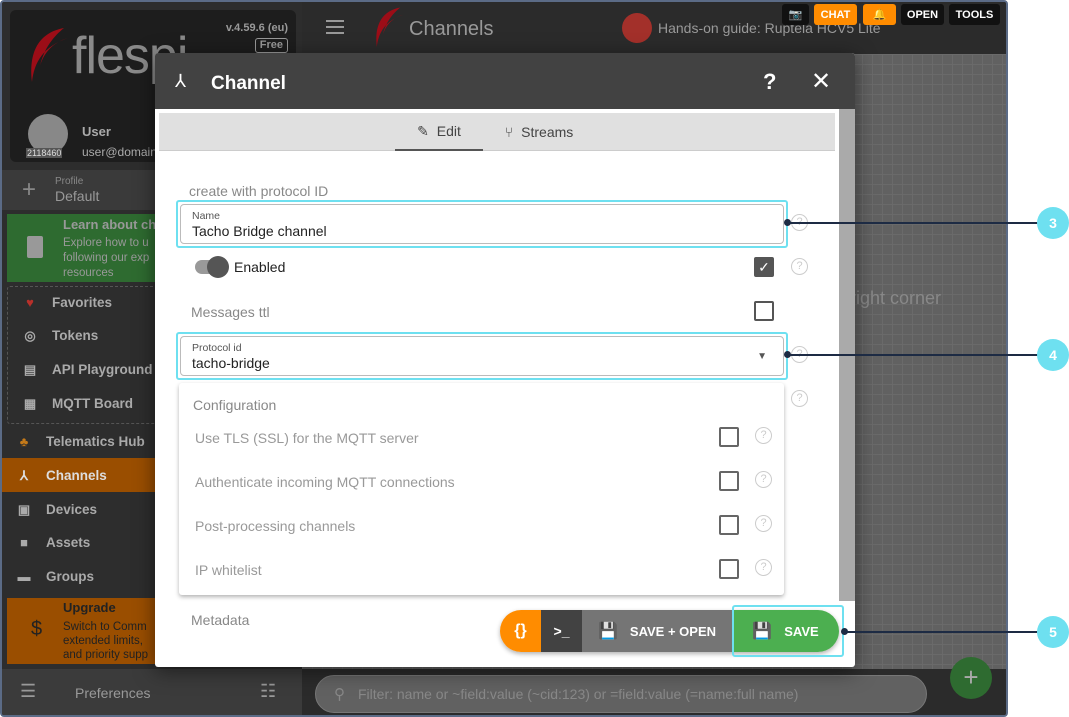 The image size is (1069, 717). What do you see at coordinates (75, 335) in the screenshot?
I see `nav-label: Tokens` at bounding box center [75, 335].